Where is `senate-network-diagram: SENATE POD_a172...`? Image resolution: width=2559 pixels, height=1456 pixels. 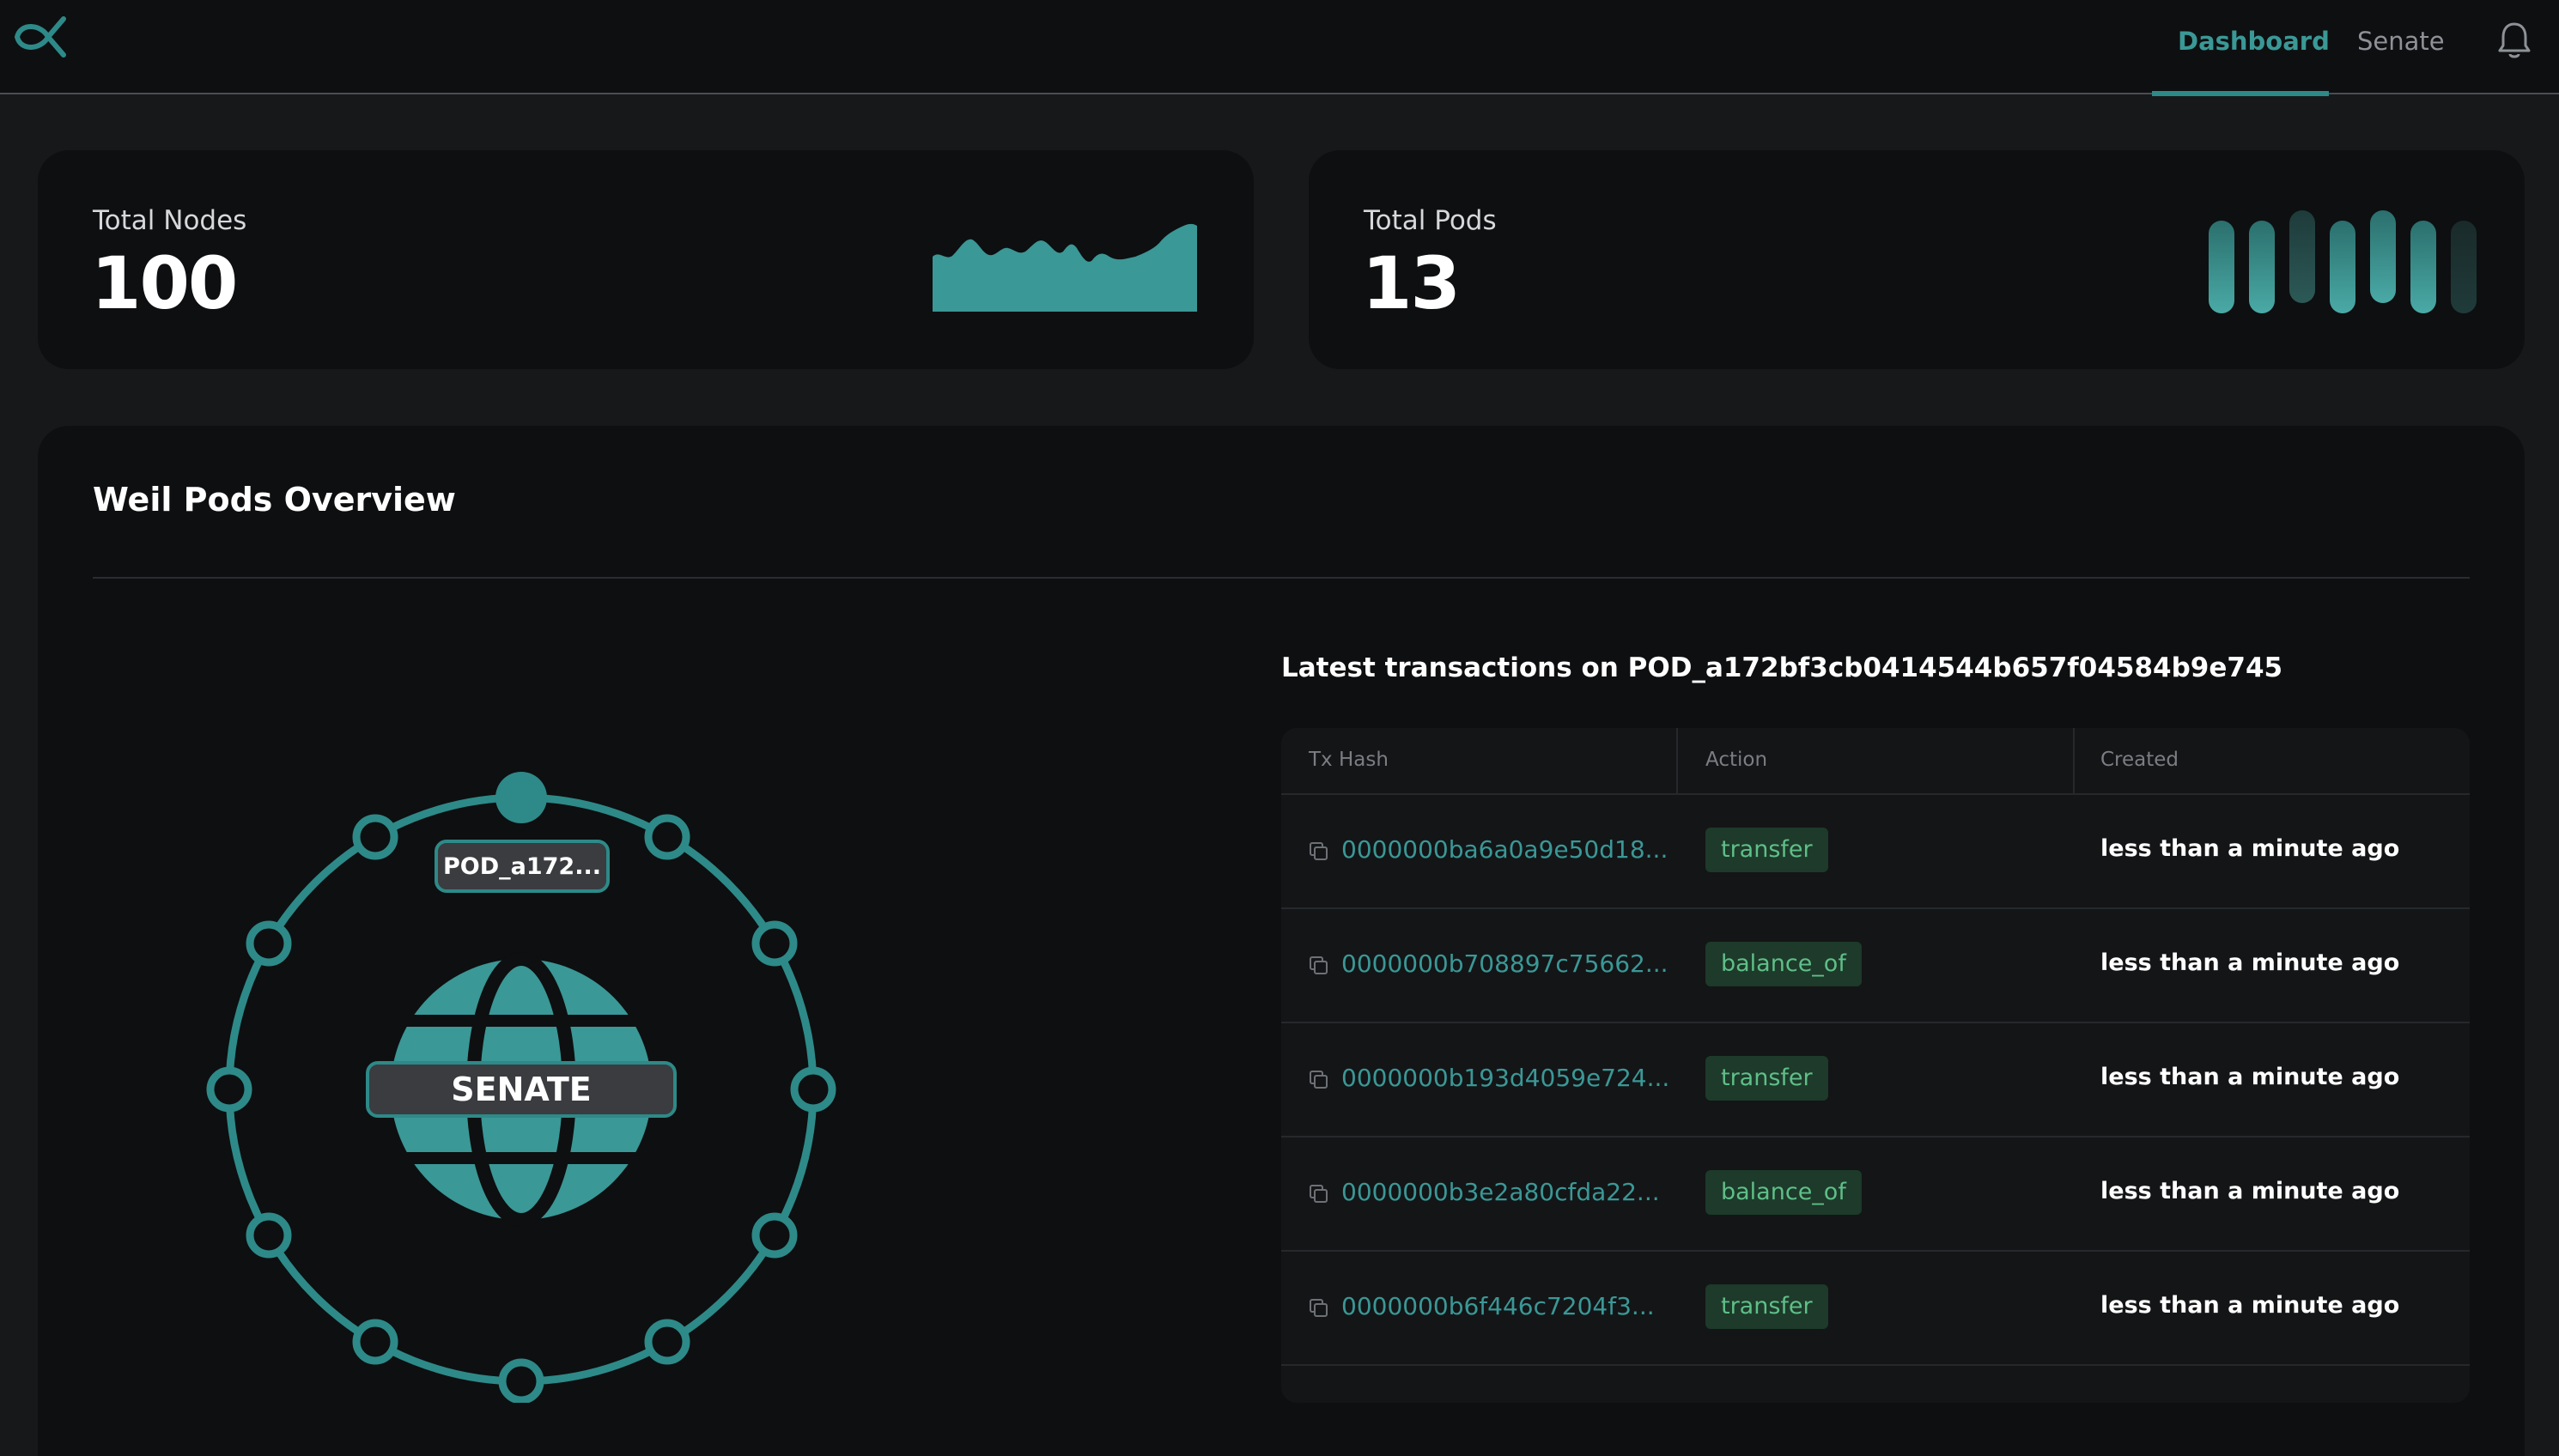
senate-network-diagram: SENATE POD_a172... is located at coordinates (521, 1088).